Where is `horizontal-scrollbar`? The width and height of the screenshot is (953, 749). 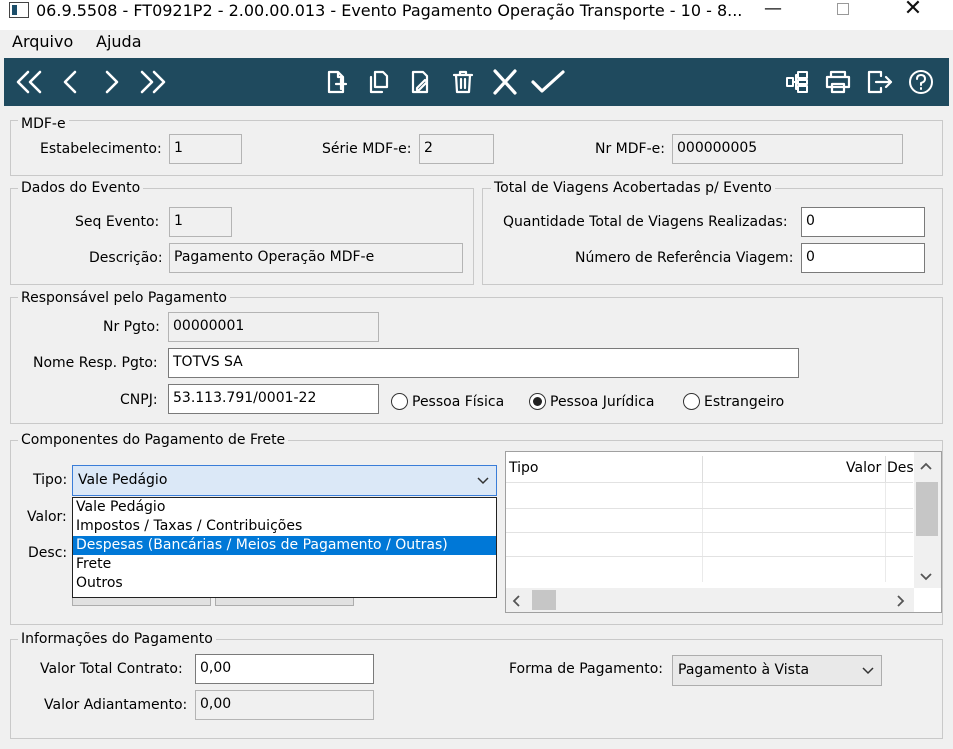
horizontal-scrollbar is located at coordinates (710, 600).